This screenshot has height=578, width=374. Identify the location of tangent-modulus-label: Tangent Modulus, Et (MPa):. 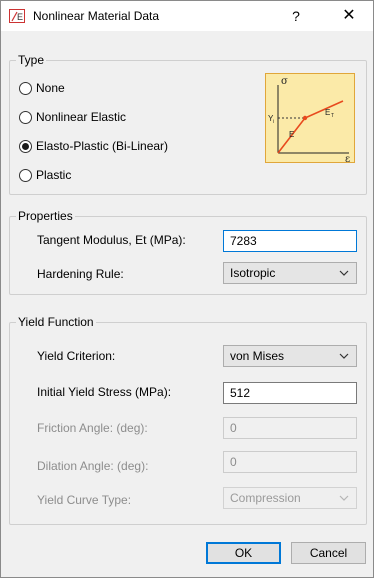
(111, 240).